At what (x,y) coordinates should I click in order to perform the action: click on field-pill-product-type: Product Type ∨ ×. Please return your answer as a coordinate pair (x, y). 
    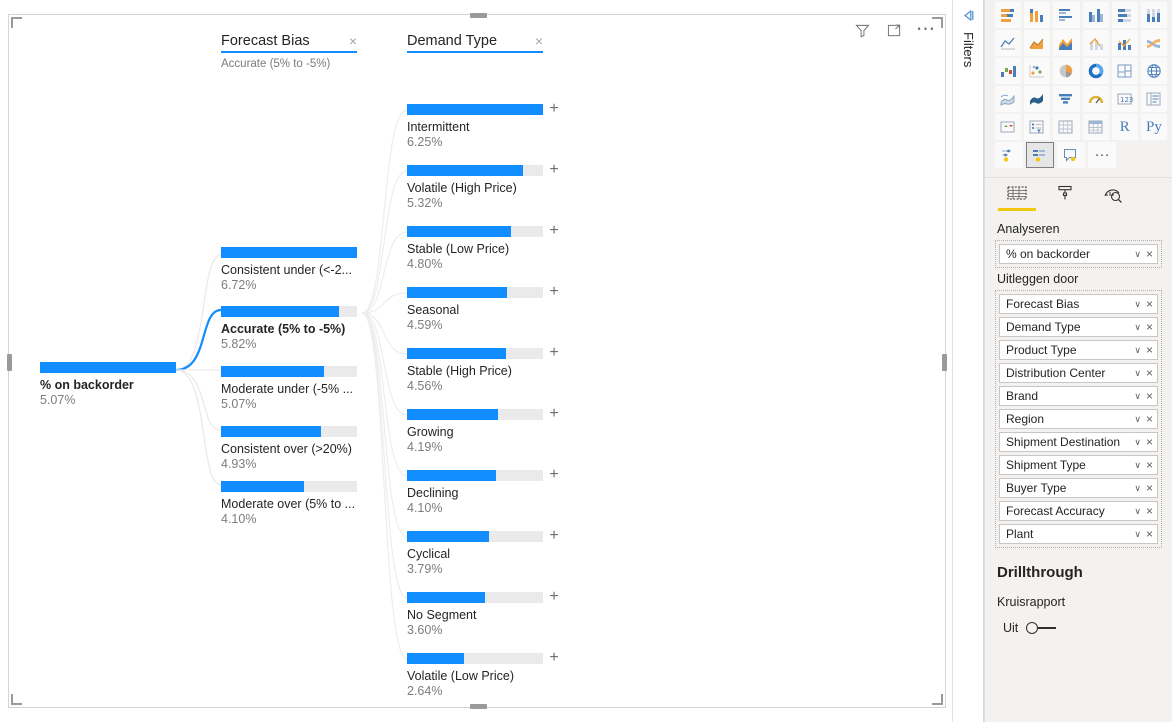
    Looking at the image, I should click on (1078, 350).